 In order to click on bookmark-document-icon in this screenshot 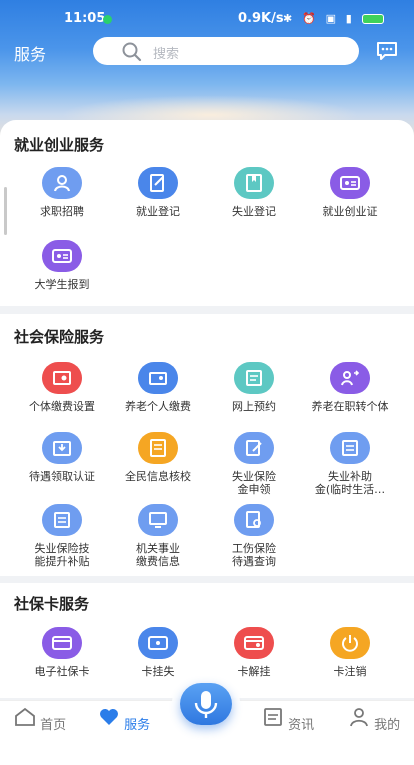, I will do `click(254, 183)`.